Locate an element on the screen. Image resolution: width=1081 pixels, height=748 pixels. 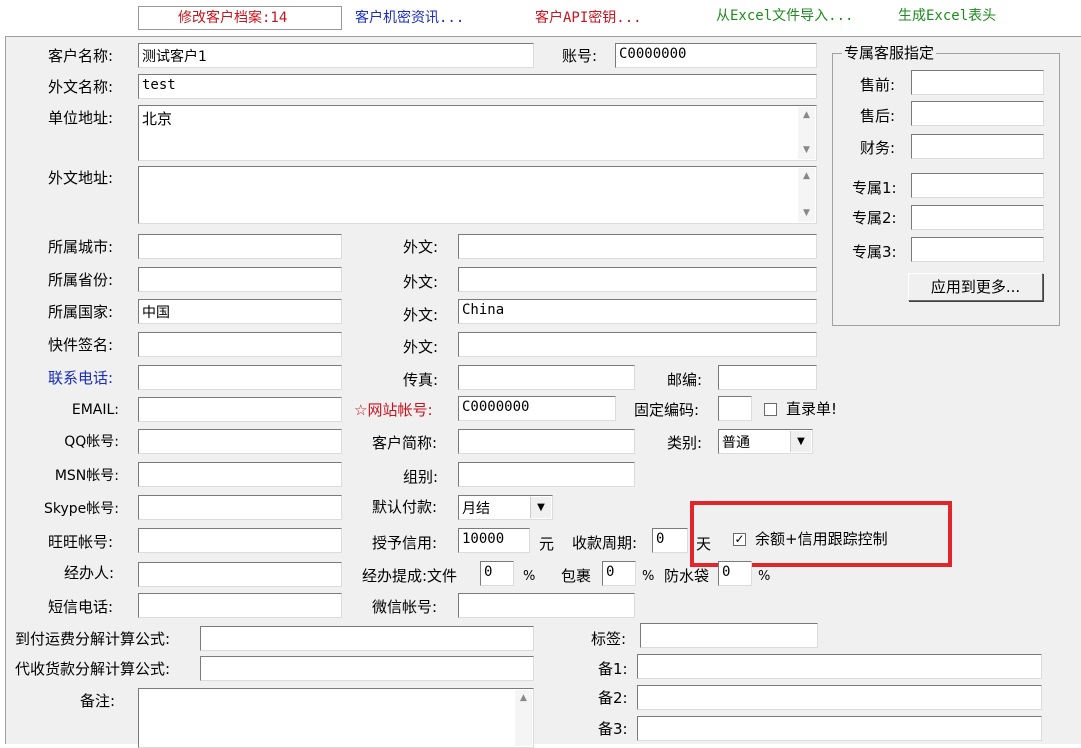
province-foreign-input is located at coordinates (637, 279).